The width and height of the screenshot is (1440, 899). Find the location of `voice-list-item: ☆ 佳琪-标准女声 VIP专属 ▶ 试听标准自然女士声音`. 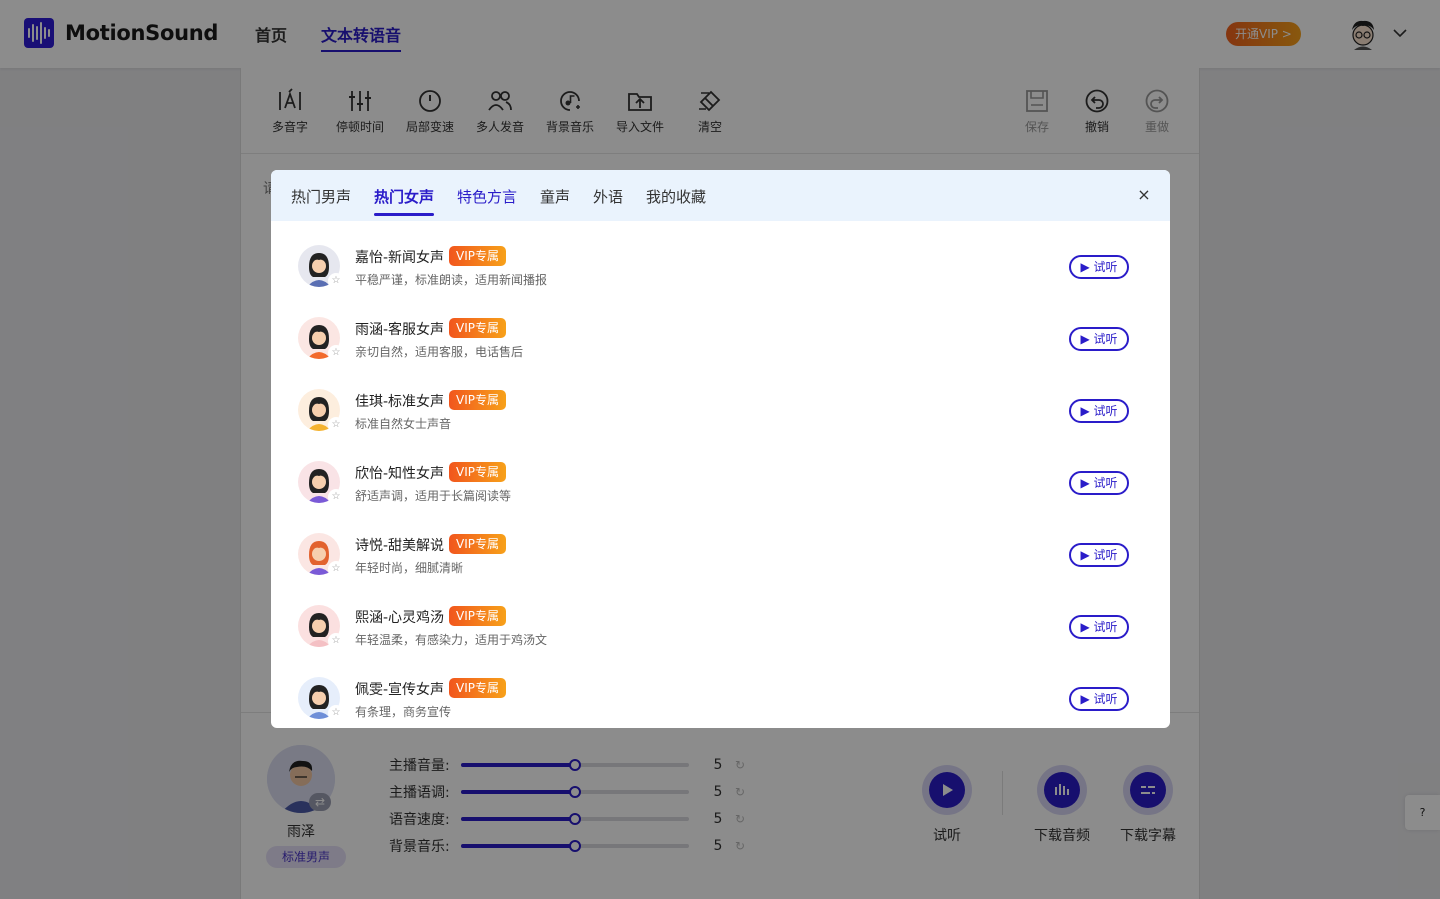

voice-list-item: ☆ 佳琪-标准女声 VIP专属 ▶ 试听标准自然女士声音 is located at coordinates (720, 401).